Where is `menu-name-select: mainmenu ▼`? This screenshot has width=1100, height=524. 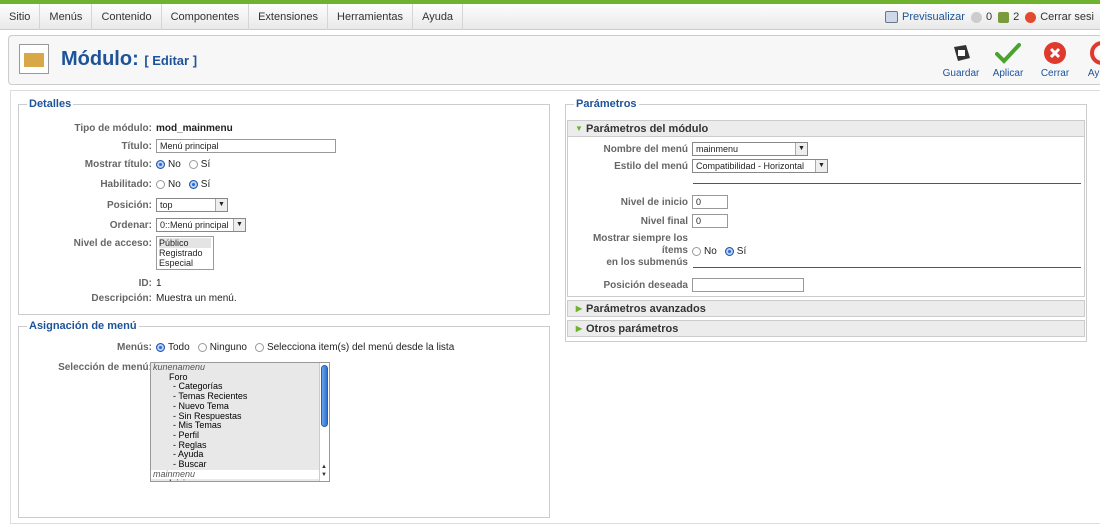 menu-name-select: mainmenu ▼ is located at coordinates (750, 149).